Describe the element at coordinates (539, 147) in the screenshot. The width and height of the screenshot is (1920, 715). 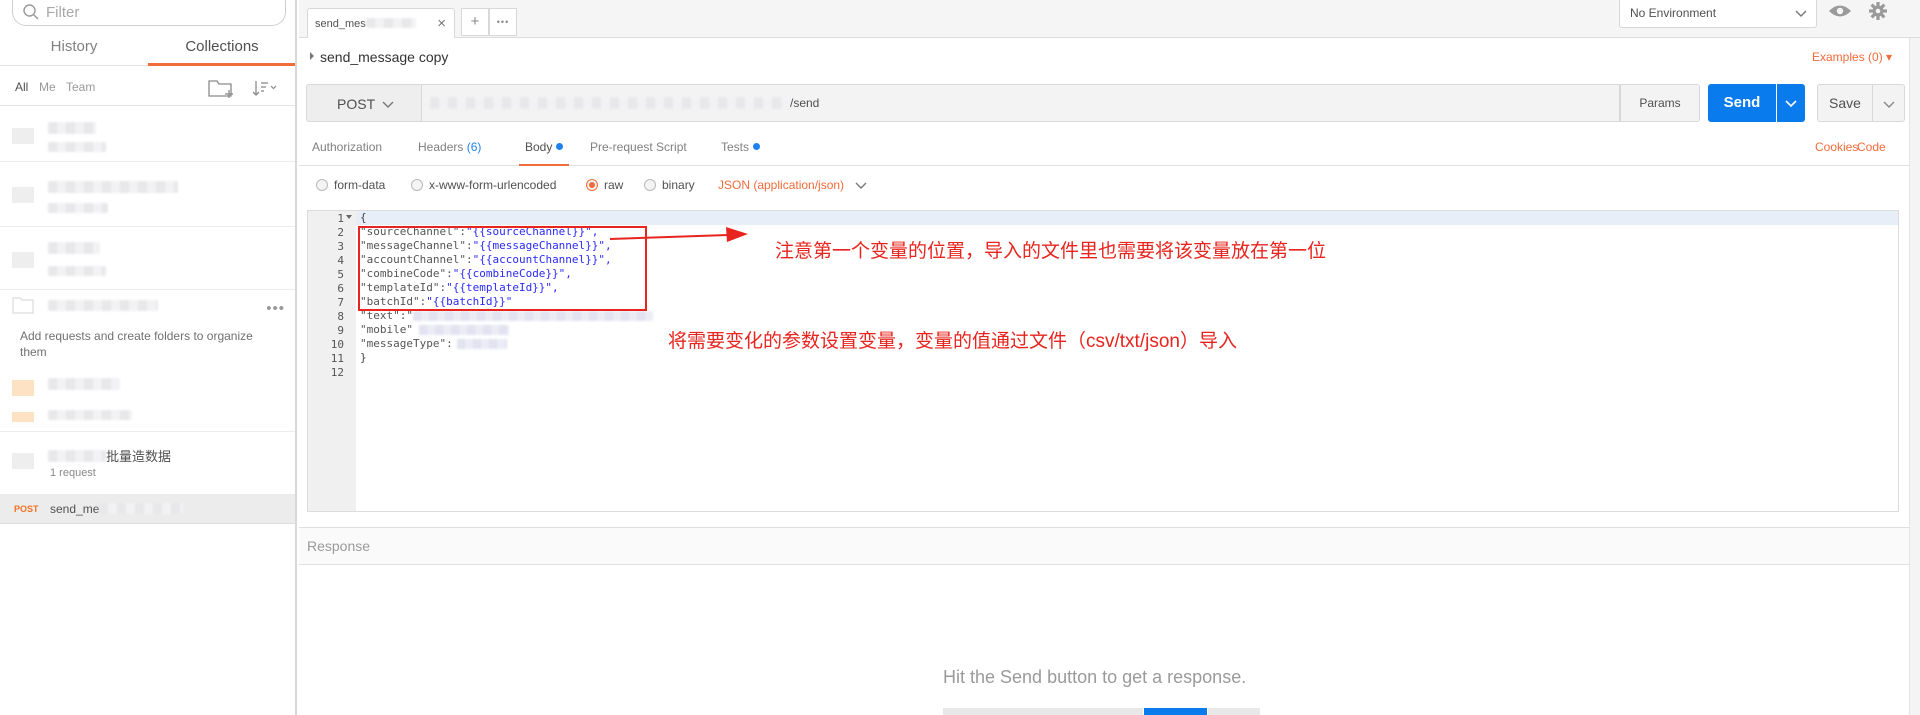
I see `body-label: Body` at that location.